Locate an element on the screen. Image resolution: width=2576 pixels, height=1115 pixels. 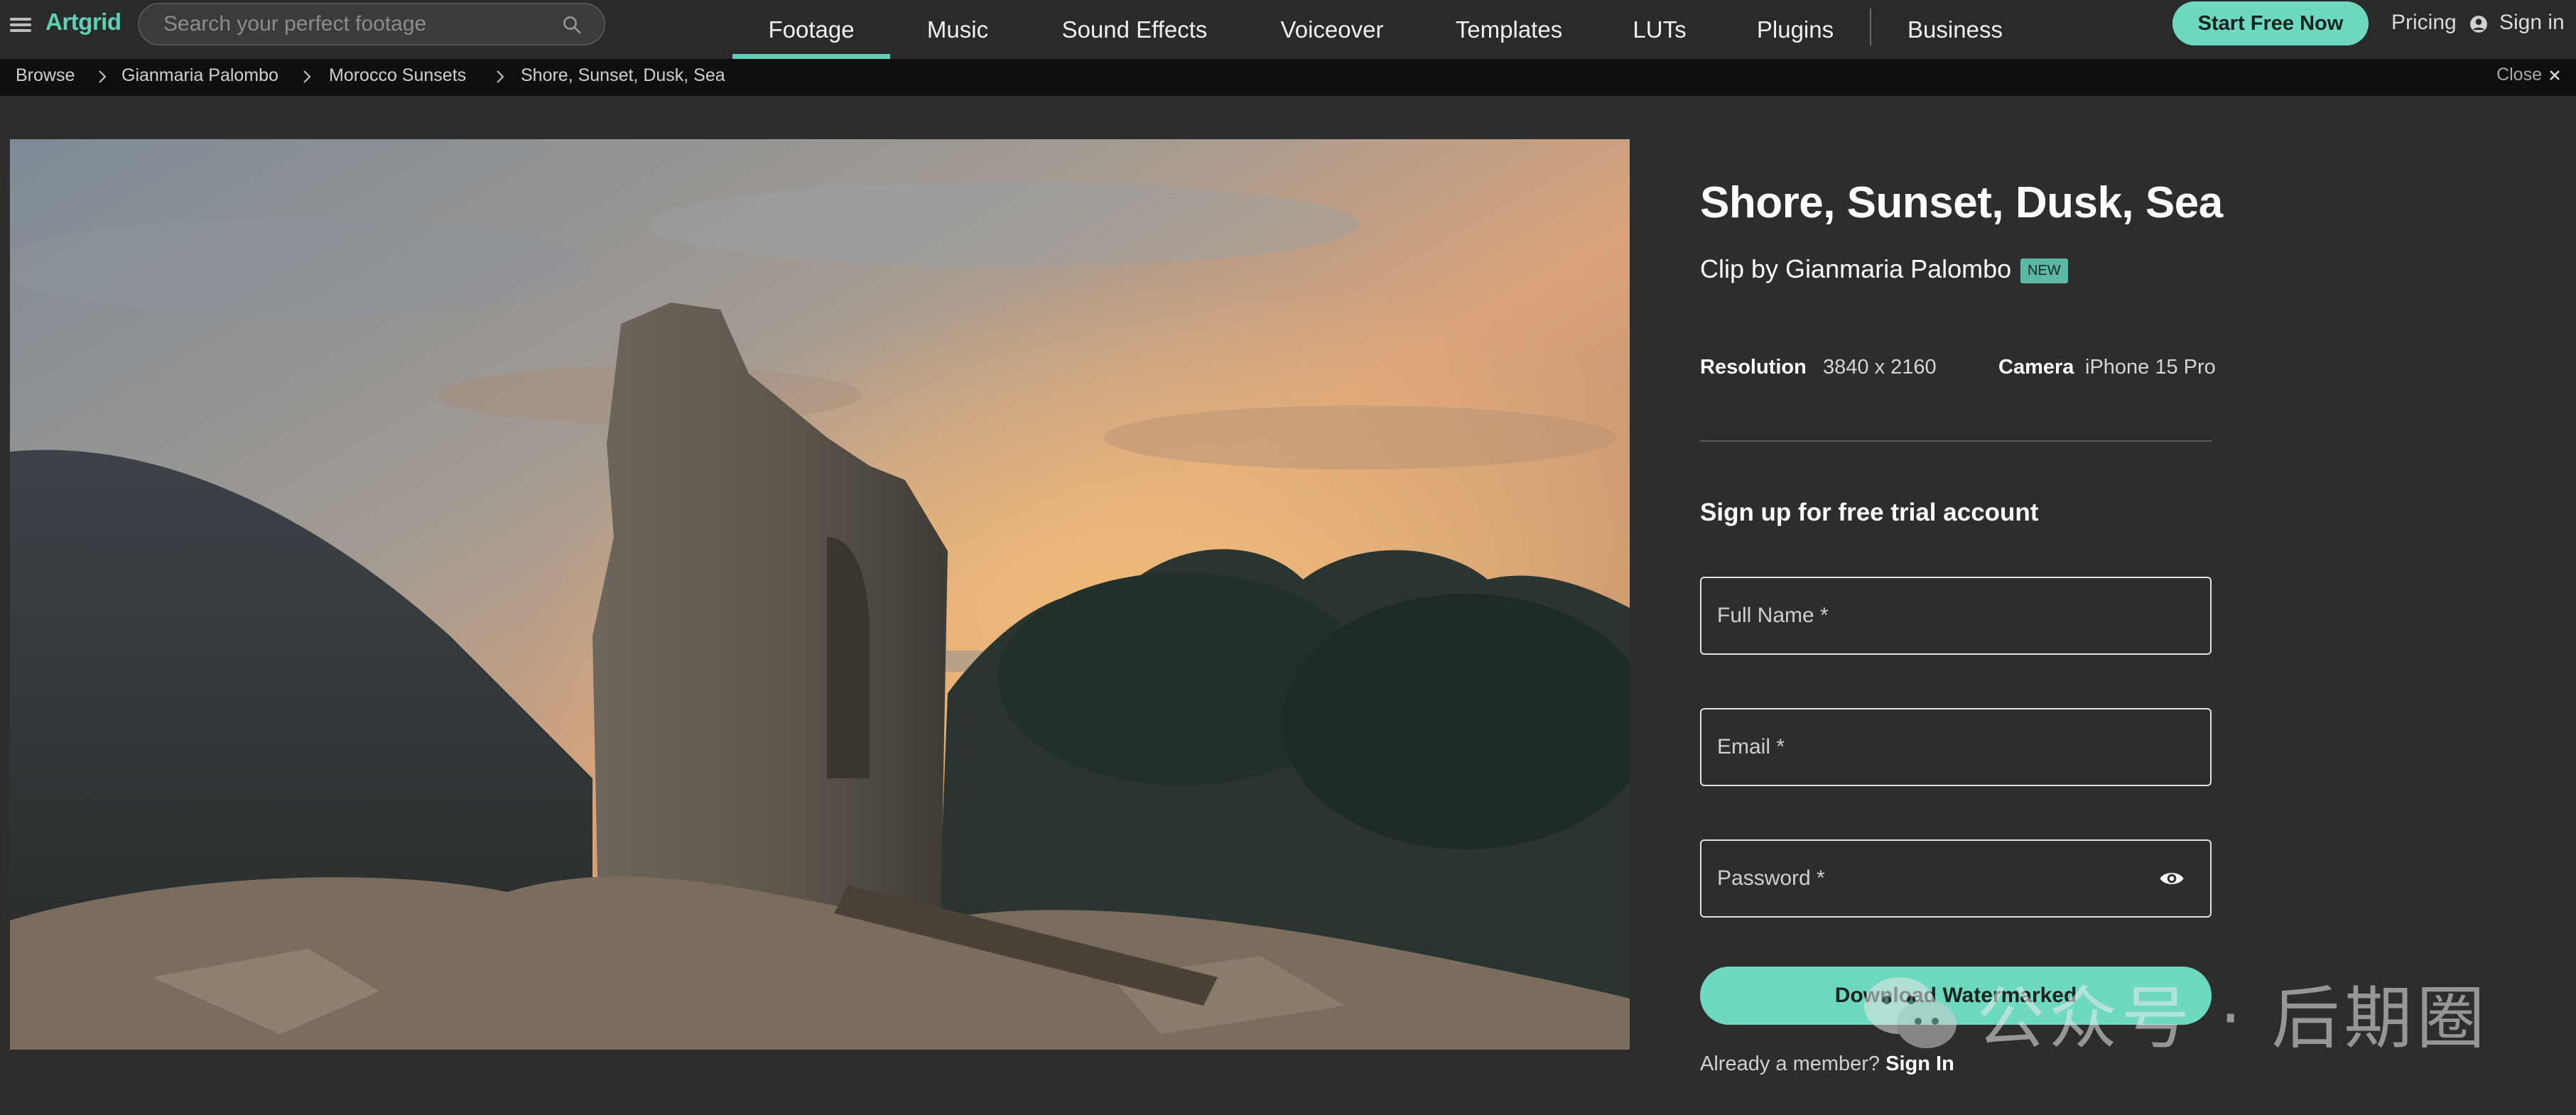
tab-luts: LUTs is located at coordinates (1659, 29).